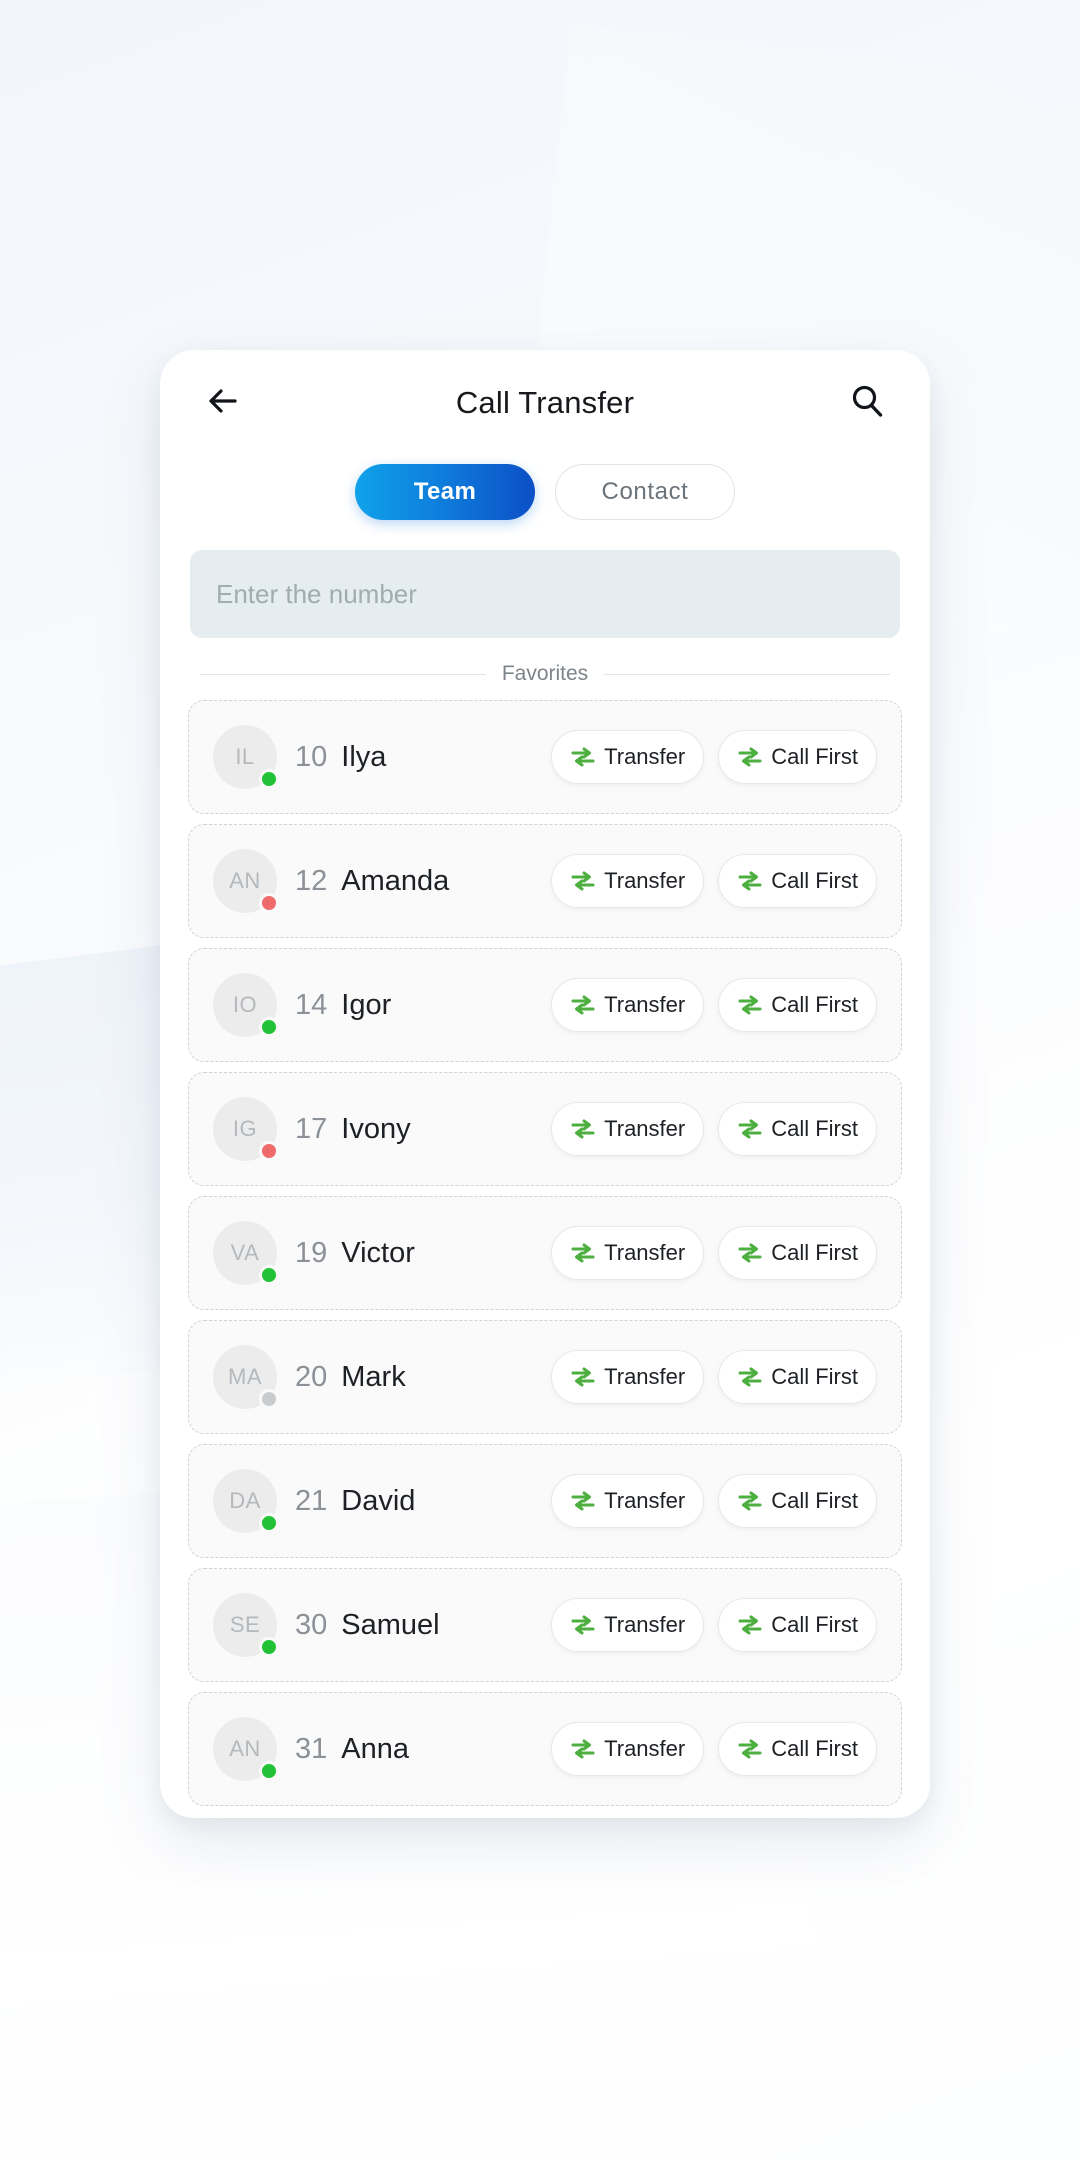 The height and width of the screenshot is (2160, 1080). What do you see at coordinates (311, 1624) in the screenshot?
I see `contact-extension: 30` at bounding box center [311, 1624].